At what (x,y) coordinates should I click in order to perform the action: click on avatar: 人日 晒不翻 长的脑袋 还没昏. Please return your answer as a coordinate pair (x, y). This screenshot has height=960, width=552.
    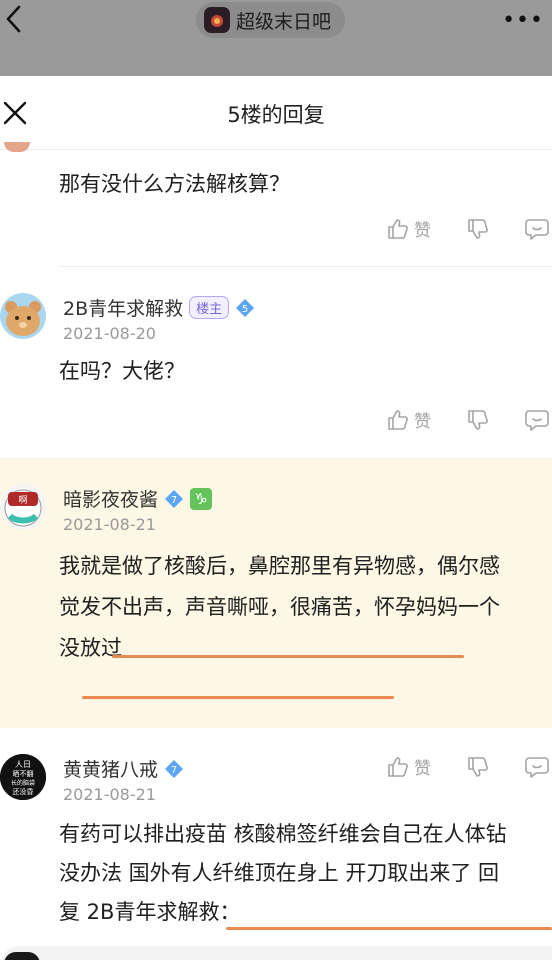
    Looking at the image, I should click on (23, 777).